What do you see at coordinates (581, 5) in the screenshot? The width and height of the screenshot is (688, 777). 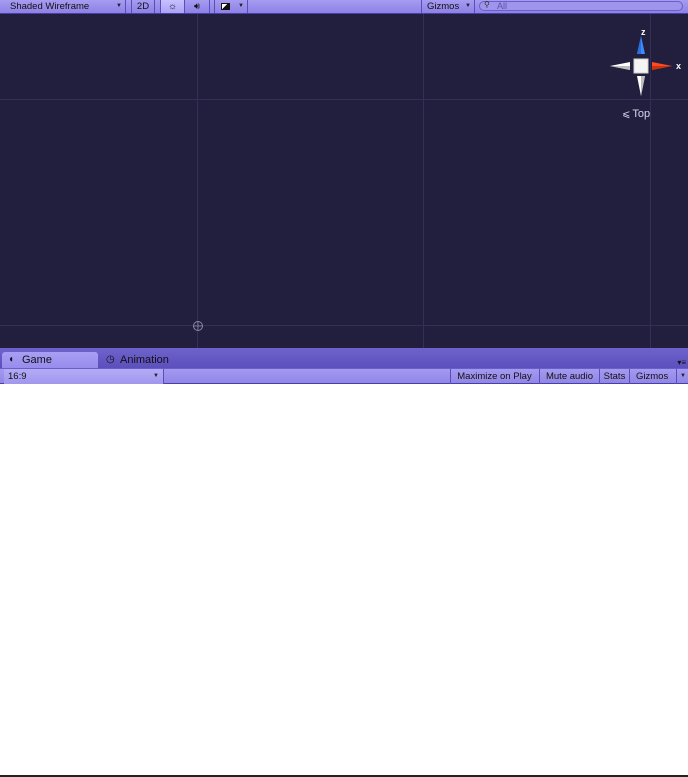 I see `search-input: ⚲ All` at bounding box center [581, 5].